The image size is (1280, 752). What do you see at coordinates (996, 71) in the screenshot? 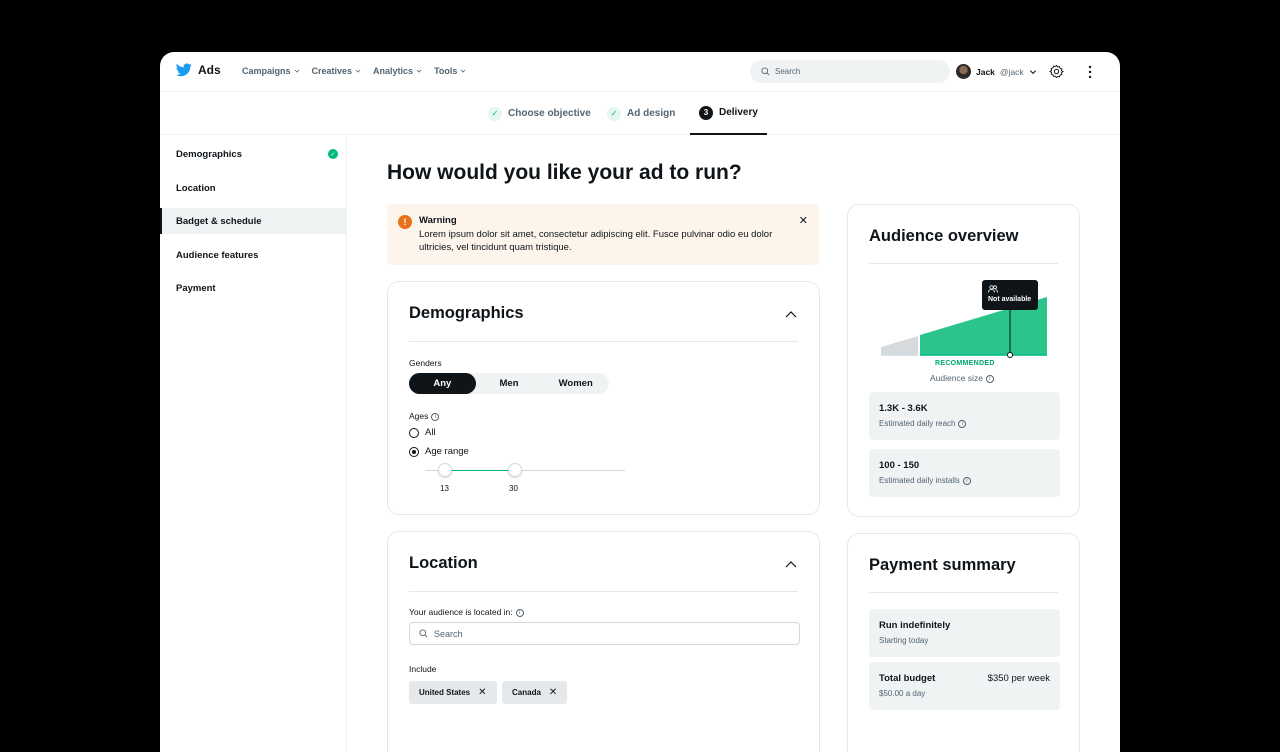
I see `account-switcher: Jack @jack` at bounding box center [996, 71].